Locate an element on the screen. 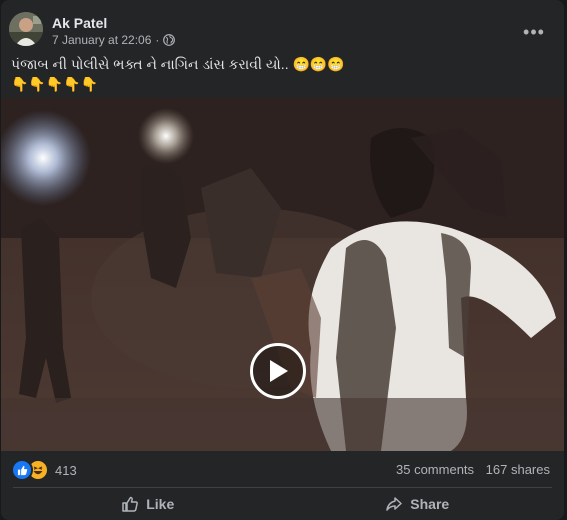  caption-line-2: 👇👇👇👇👇 is located at coordinates (55, 84).